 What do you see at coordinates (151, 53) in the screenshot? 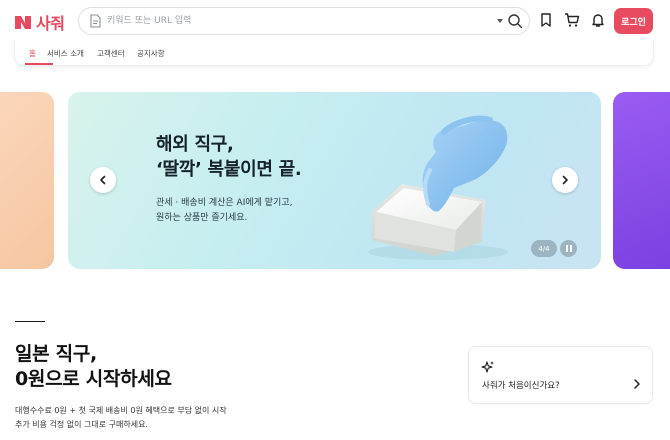
I see `tab-notices: 공지사항` at bounding box center [151, 53].